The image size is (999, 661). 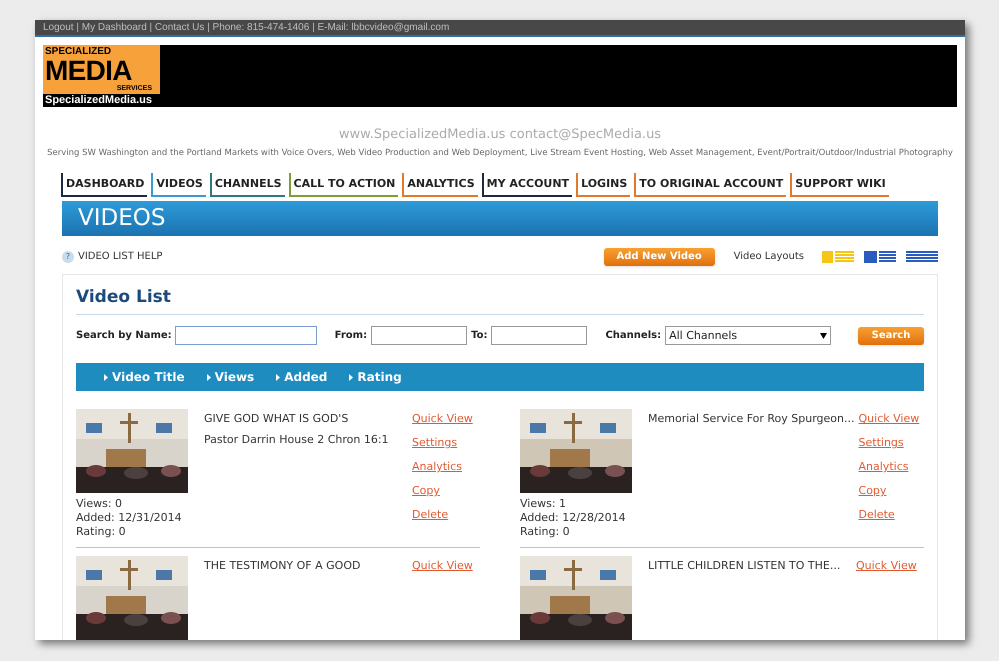 What do you see at coordinates (101, 100) in the screenshot?
I see `logo-text: SpecializedMedia.us` at bounding box center [101, 100].